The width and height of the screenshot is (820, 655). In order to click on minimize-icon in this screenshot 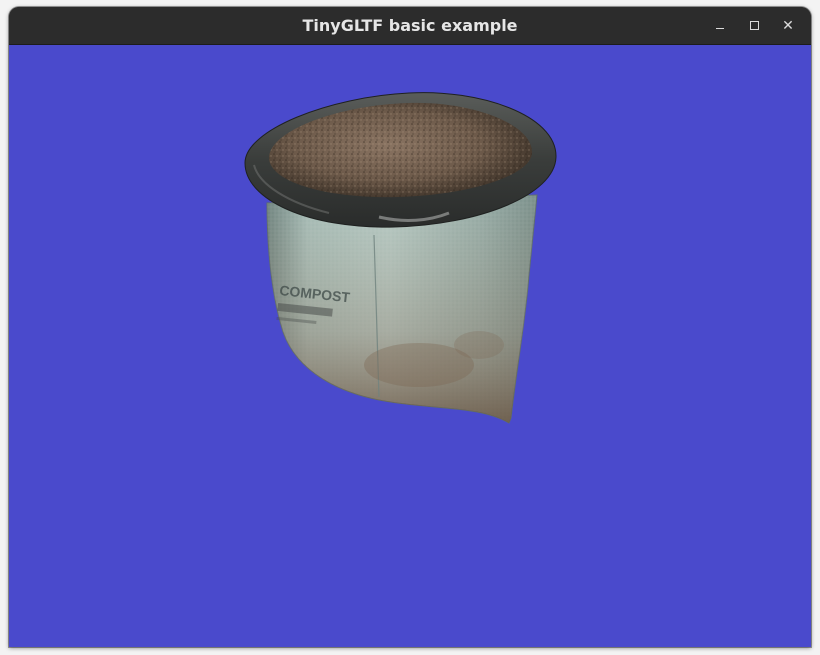, I will do `click(720, 28)`.